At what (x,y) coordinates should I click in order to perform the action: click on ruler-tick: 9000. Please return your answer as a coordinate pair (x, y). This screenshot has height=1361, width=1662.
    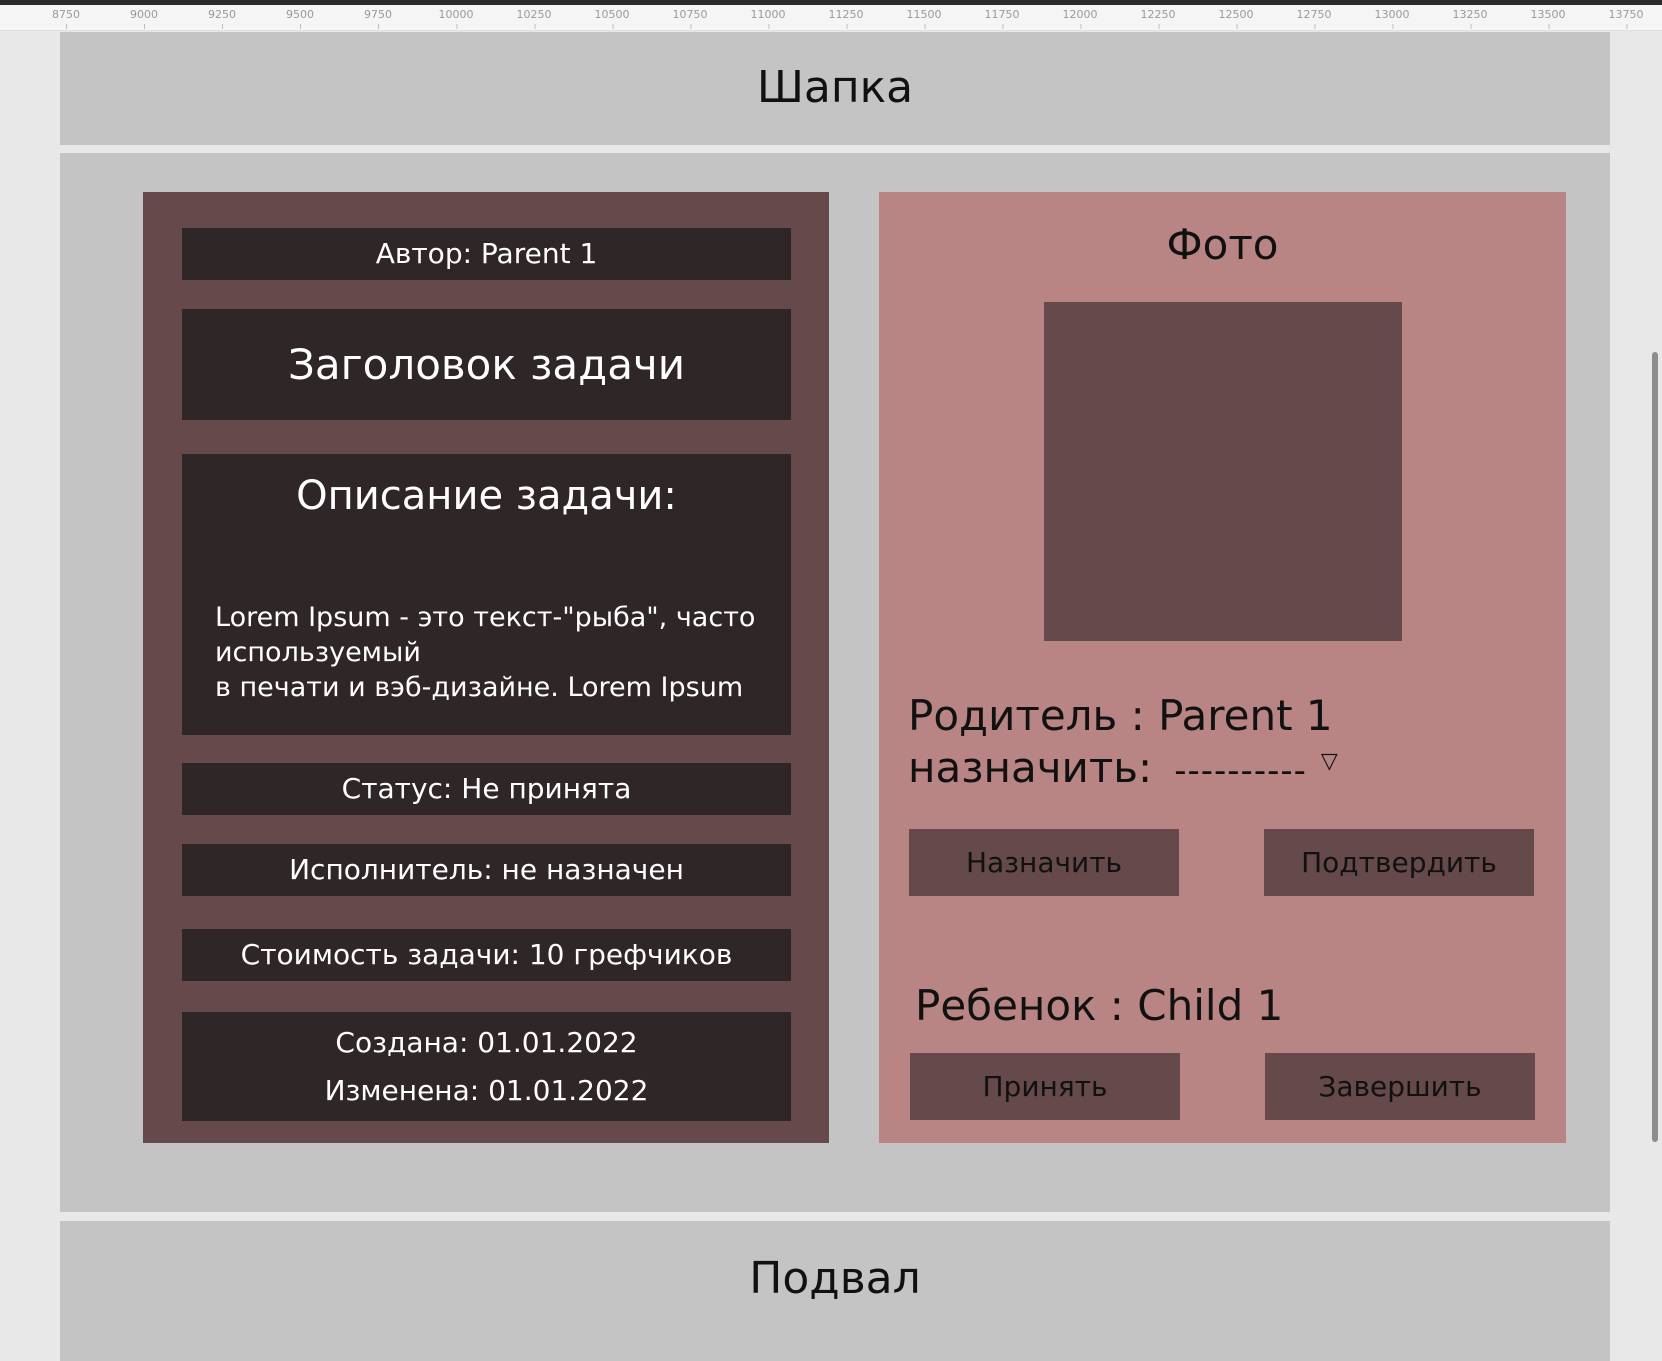
    Looking at the image, I should click on (144, 18).